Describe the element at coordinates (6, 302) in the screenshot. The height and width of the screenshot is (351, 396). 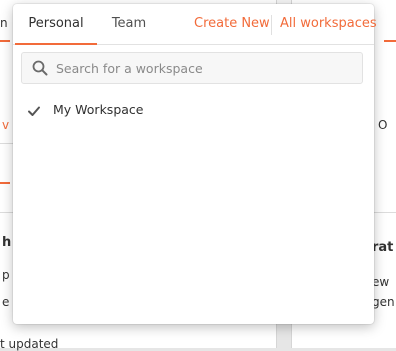
I see `bg-text-fragment: e` at that location.